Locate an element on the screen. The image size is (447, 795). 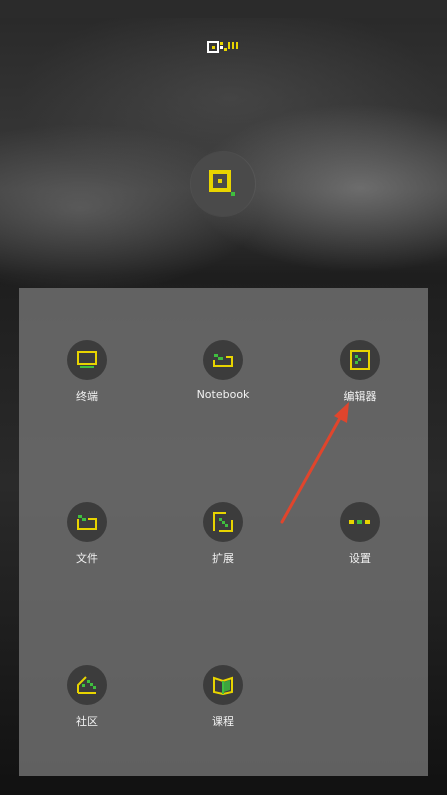
app-community: 社区 is located at coordinates (87, 700).